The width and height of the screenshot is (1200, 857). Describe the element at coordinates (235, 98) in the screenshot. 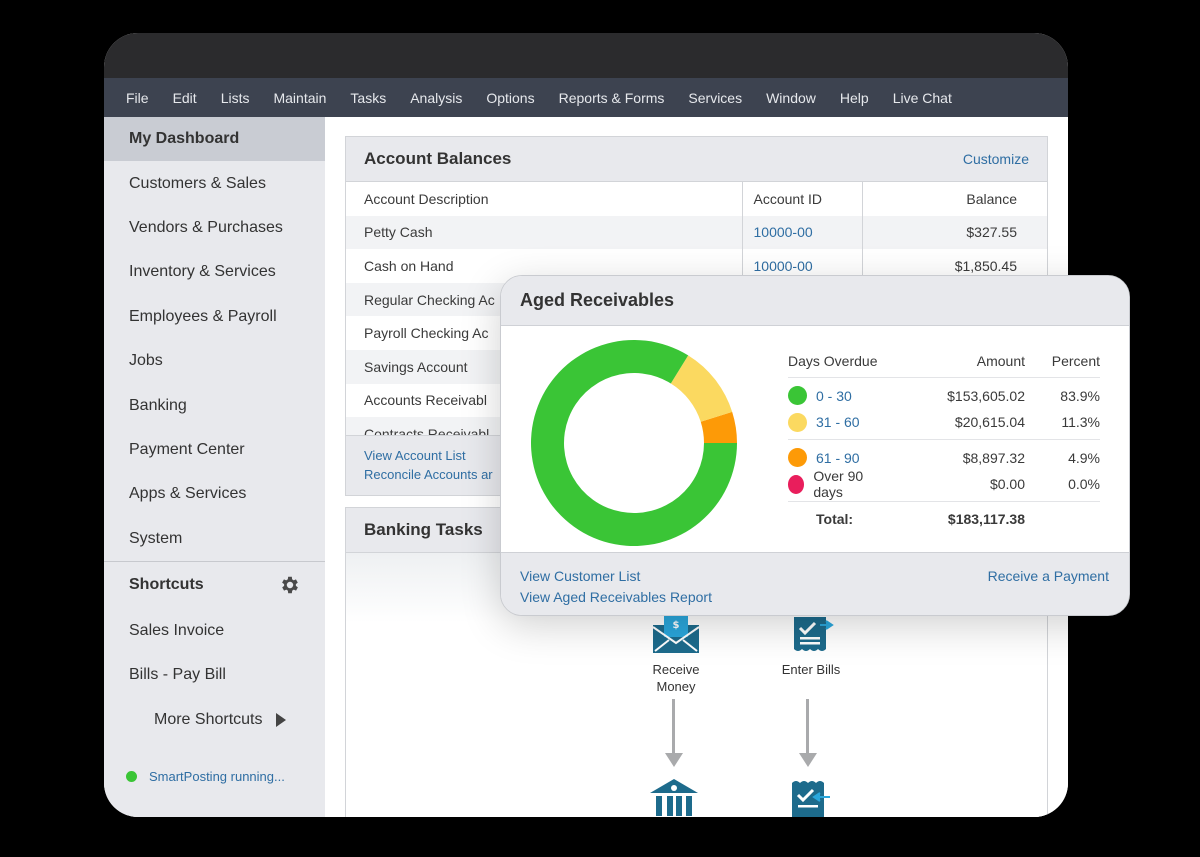

I see `menu-lists: Lists` at that location.